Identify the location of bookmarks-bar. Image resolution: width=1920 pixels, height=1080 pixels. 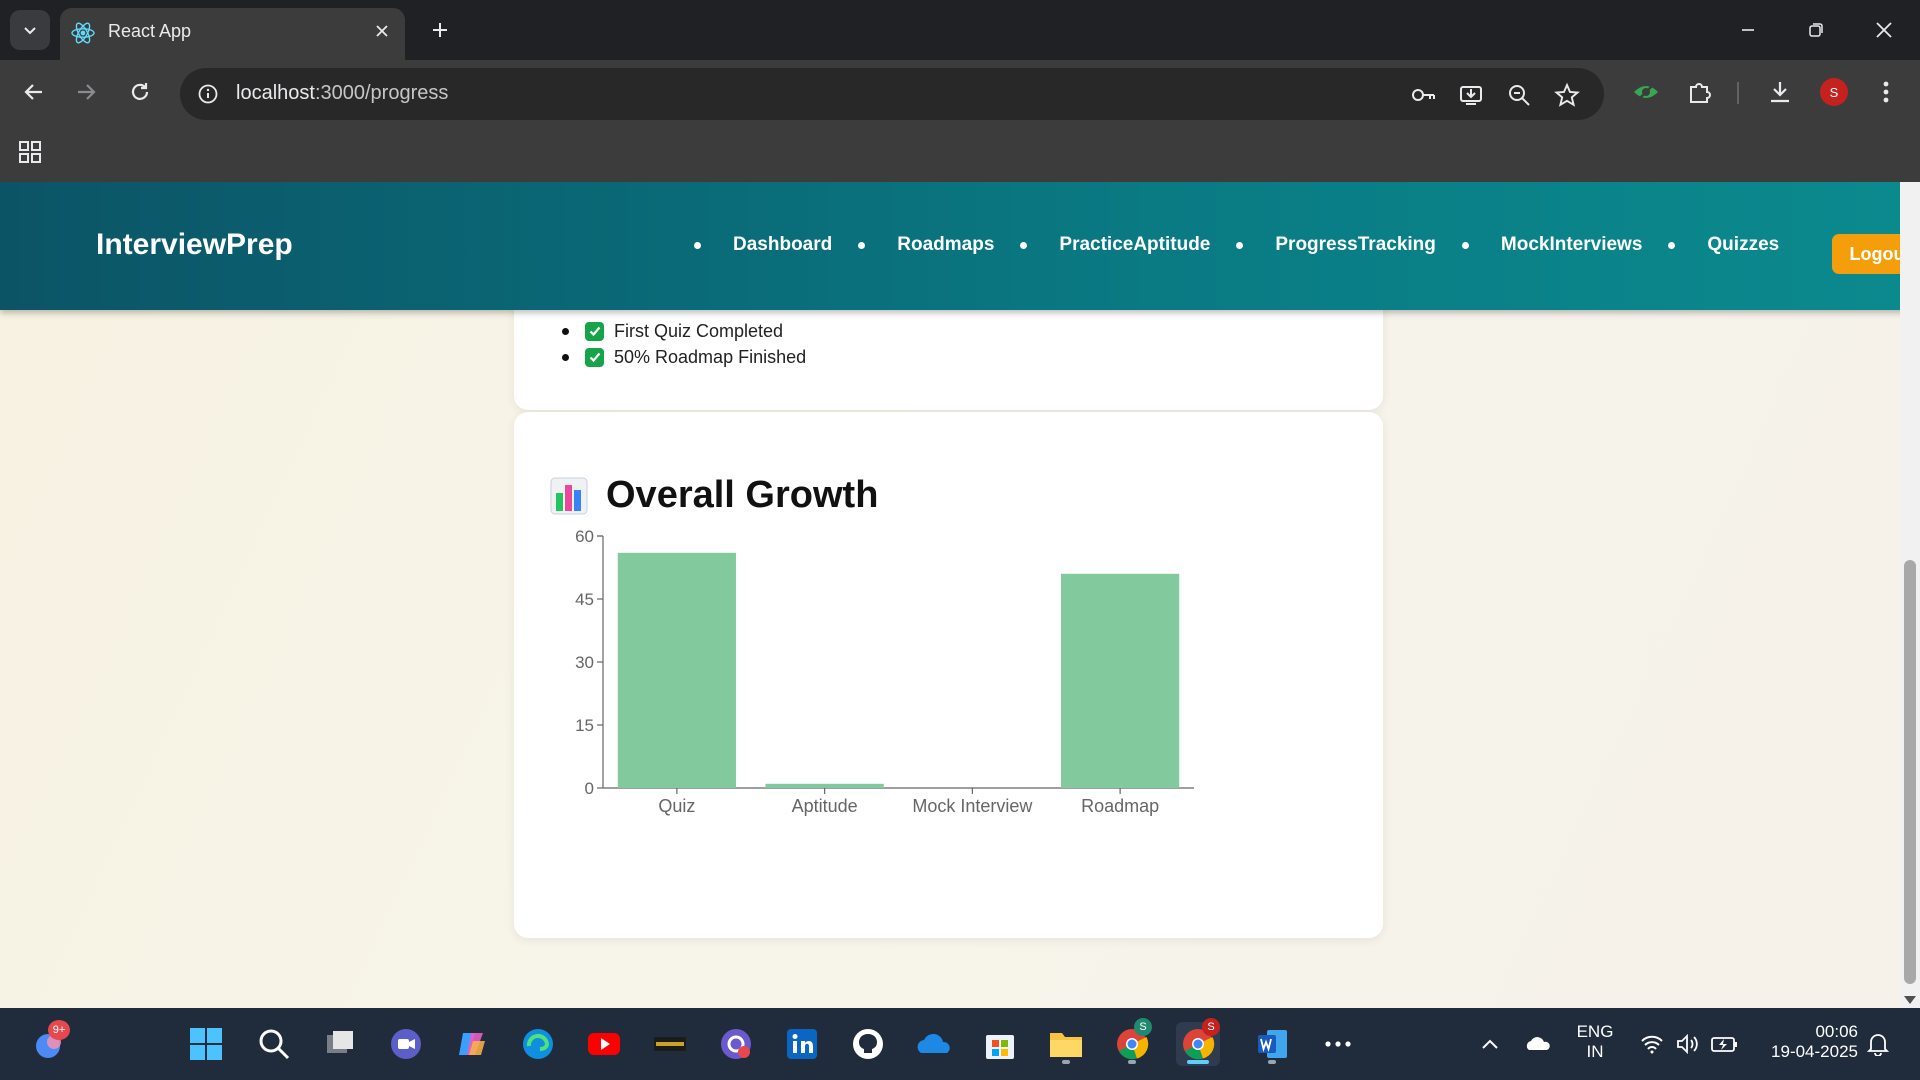
(960, 152).